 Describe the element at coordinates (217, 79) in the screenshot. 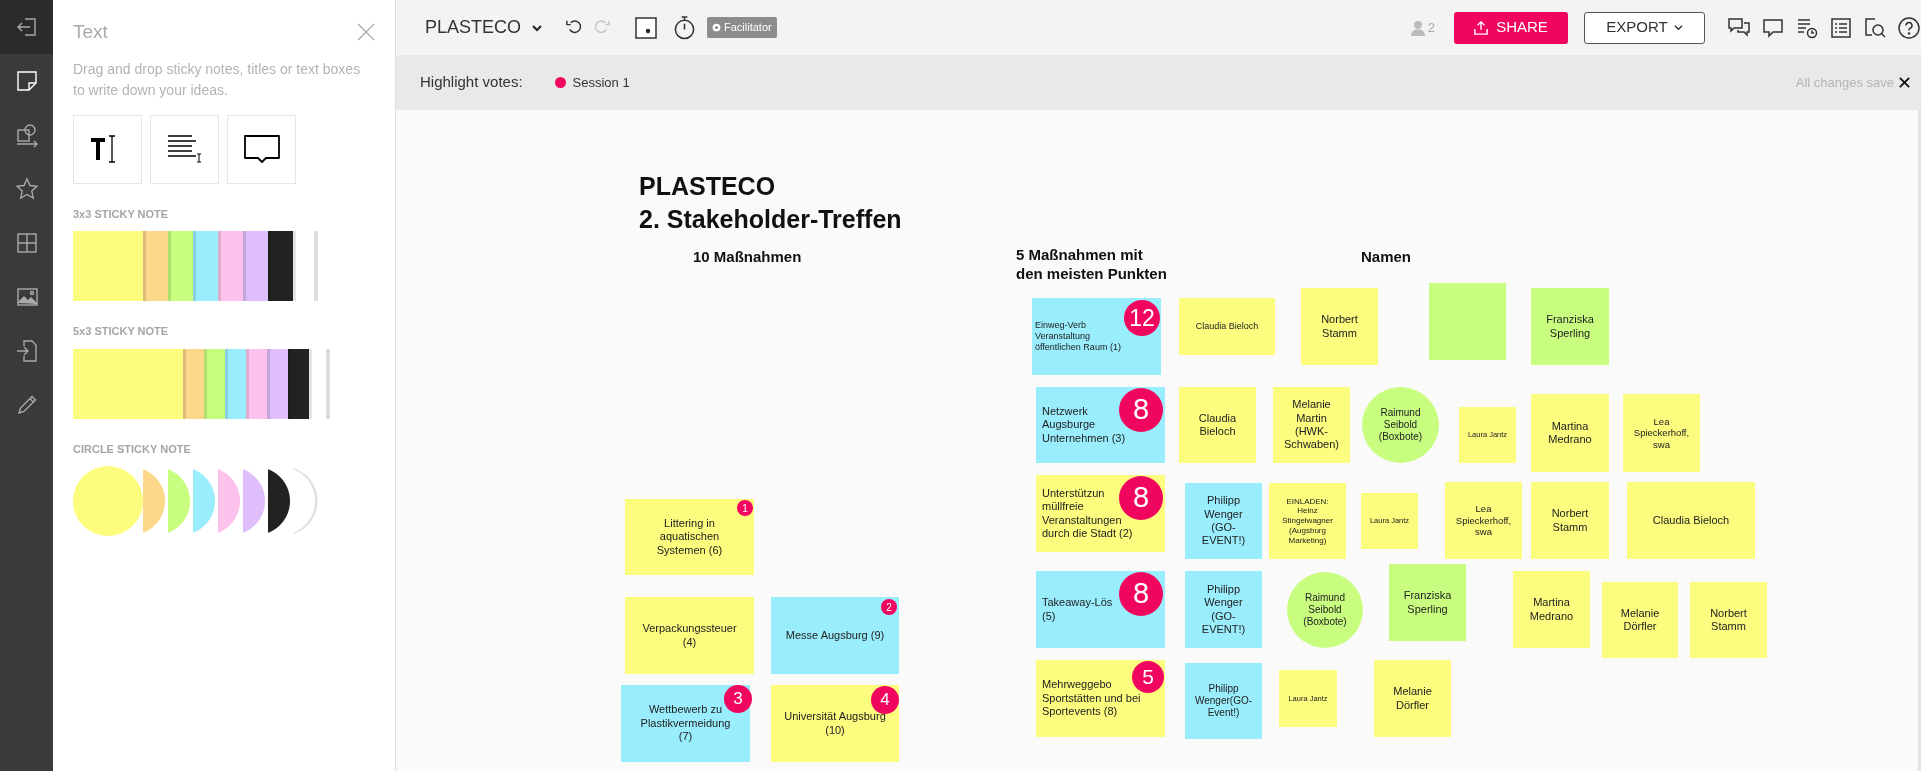

I see `panel-description: Drag and drop sticky notes, titles or text boxes to write down your ideas.` at that location.